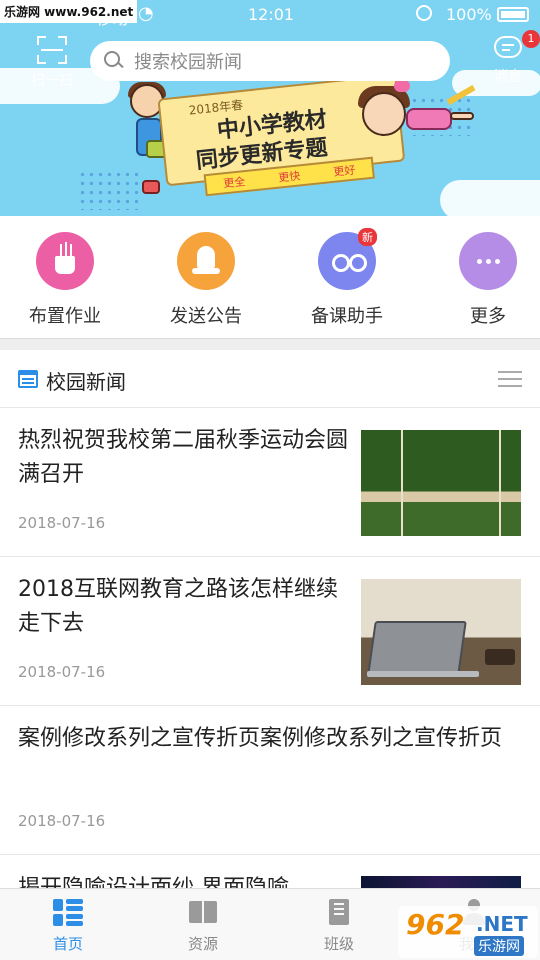 This screenshot has height=960, width=540. What do you see at coordinates (67, 944) in the screenshot?
I see `tab-label: 首页` at bounding box center [67, 944].